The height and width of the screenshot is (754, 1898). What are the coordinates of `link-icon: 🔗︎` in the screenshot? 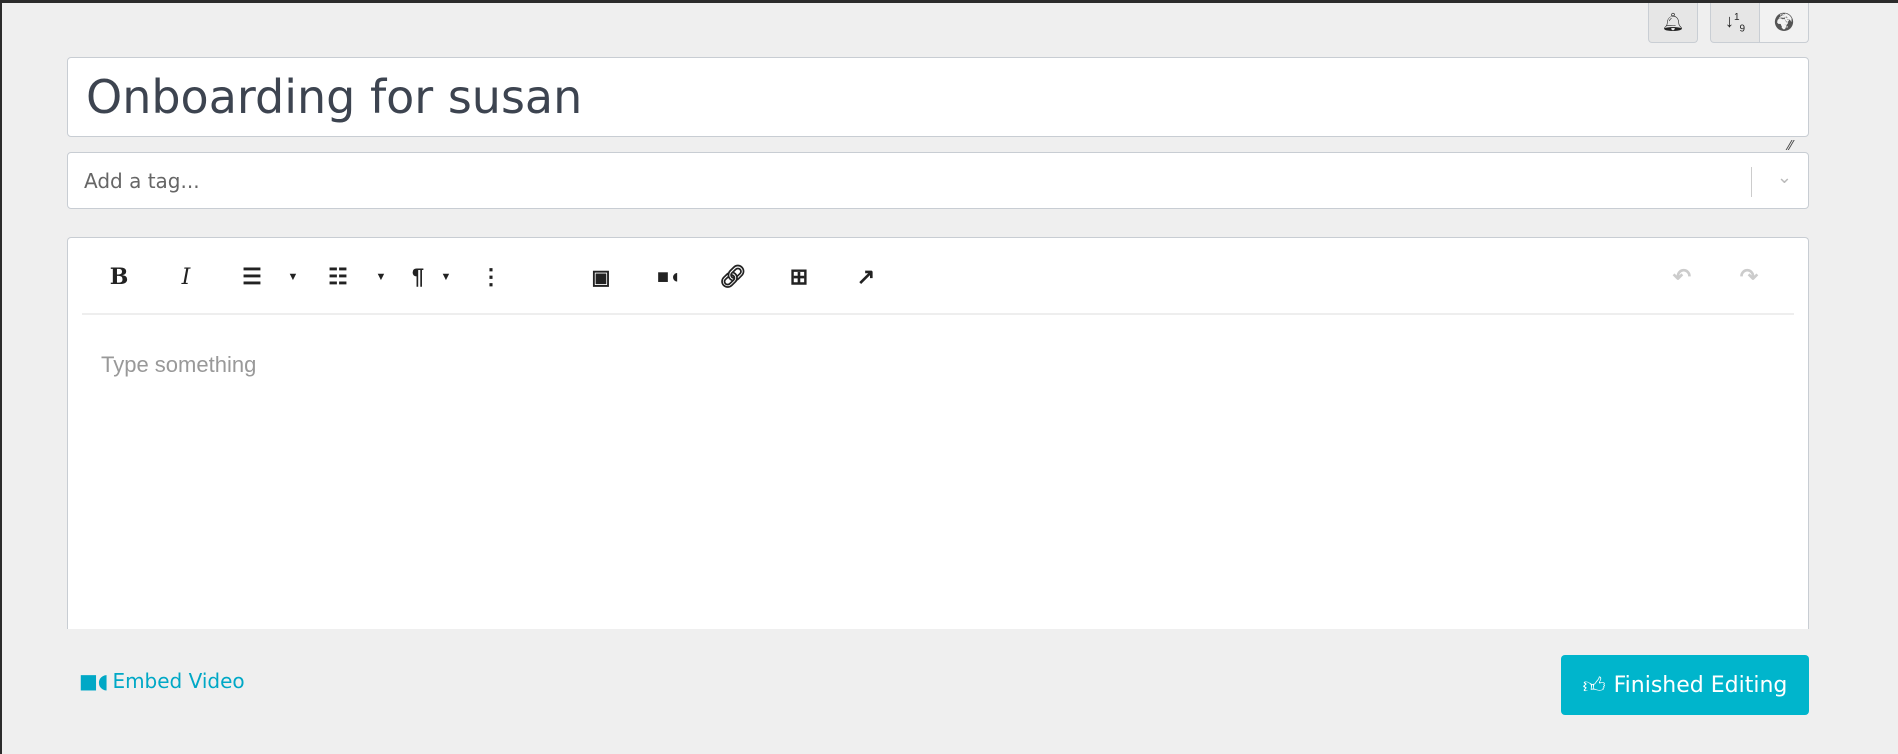 It's located at (733, 277).